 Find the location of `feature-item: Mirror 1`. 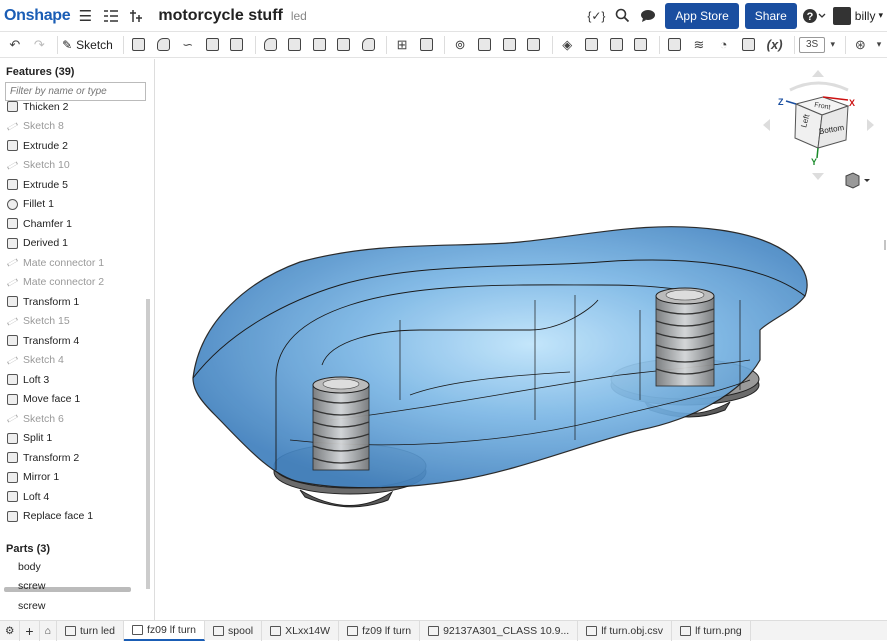

feature-item: Mirror 1 is located at coordinates (73, 478).